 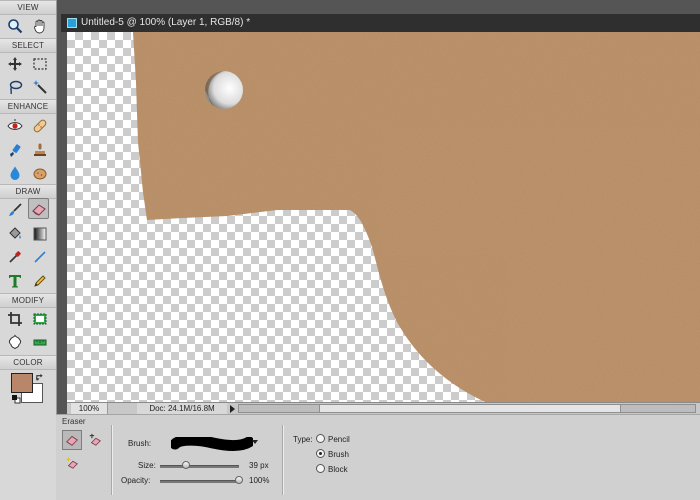 I want to click on drop-icon, so click(x=14, y=173).